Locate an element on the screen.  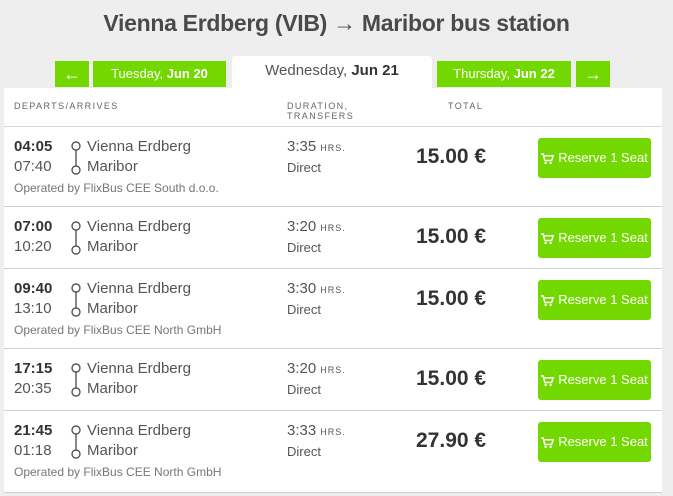
departure-time: 07:00 is located at coordinates (33, 226).